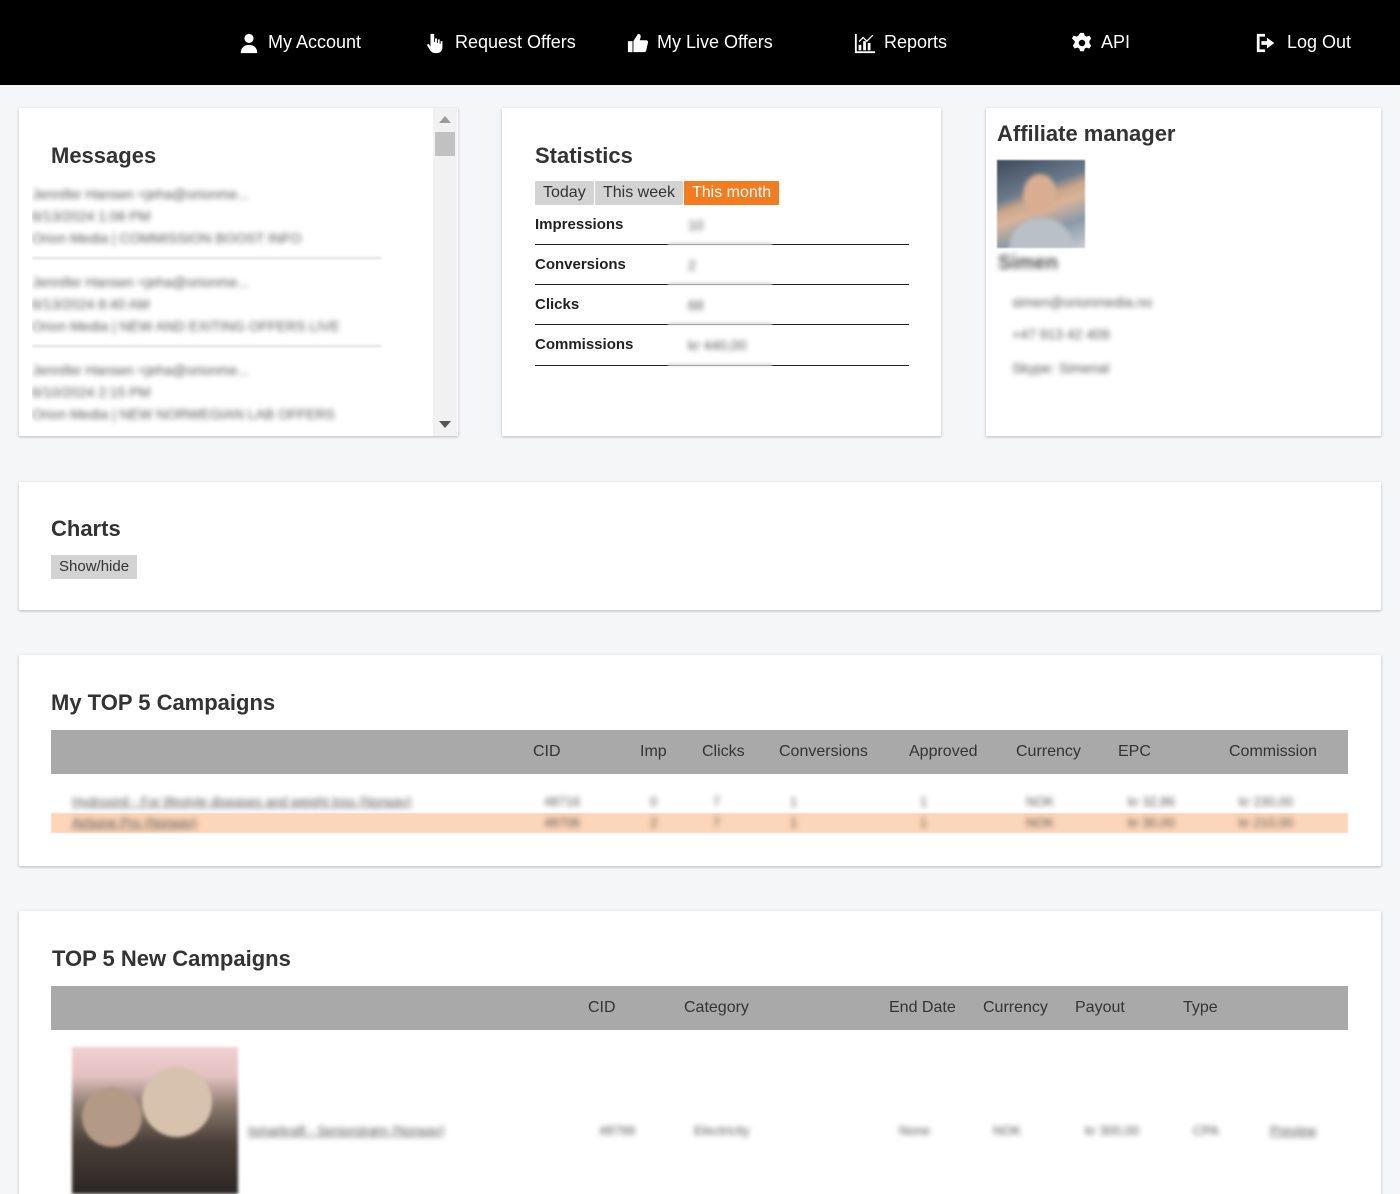  I want to click on stat-label-clicks: Clicks, so click(557, 304).